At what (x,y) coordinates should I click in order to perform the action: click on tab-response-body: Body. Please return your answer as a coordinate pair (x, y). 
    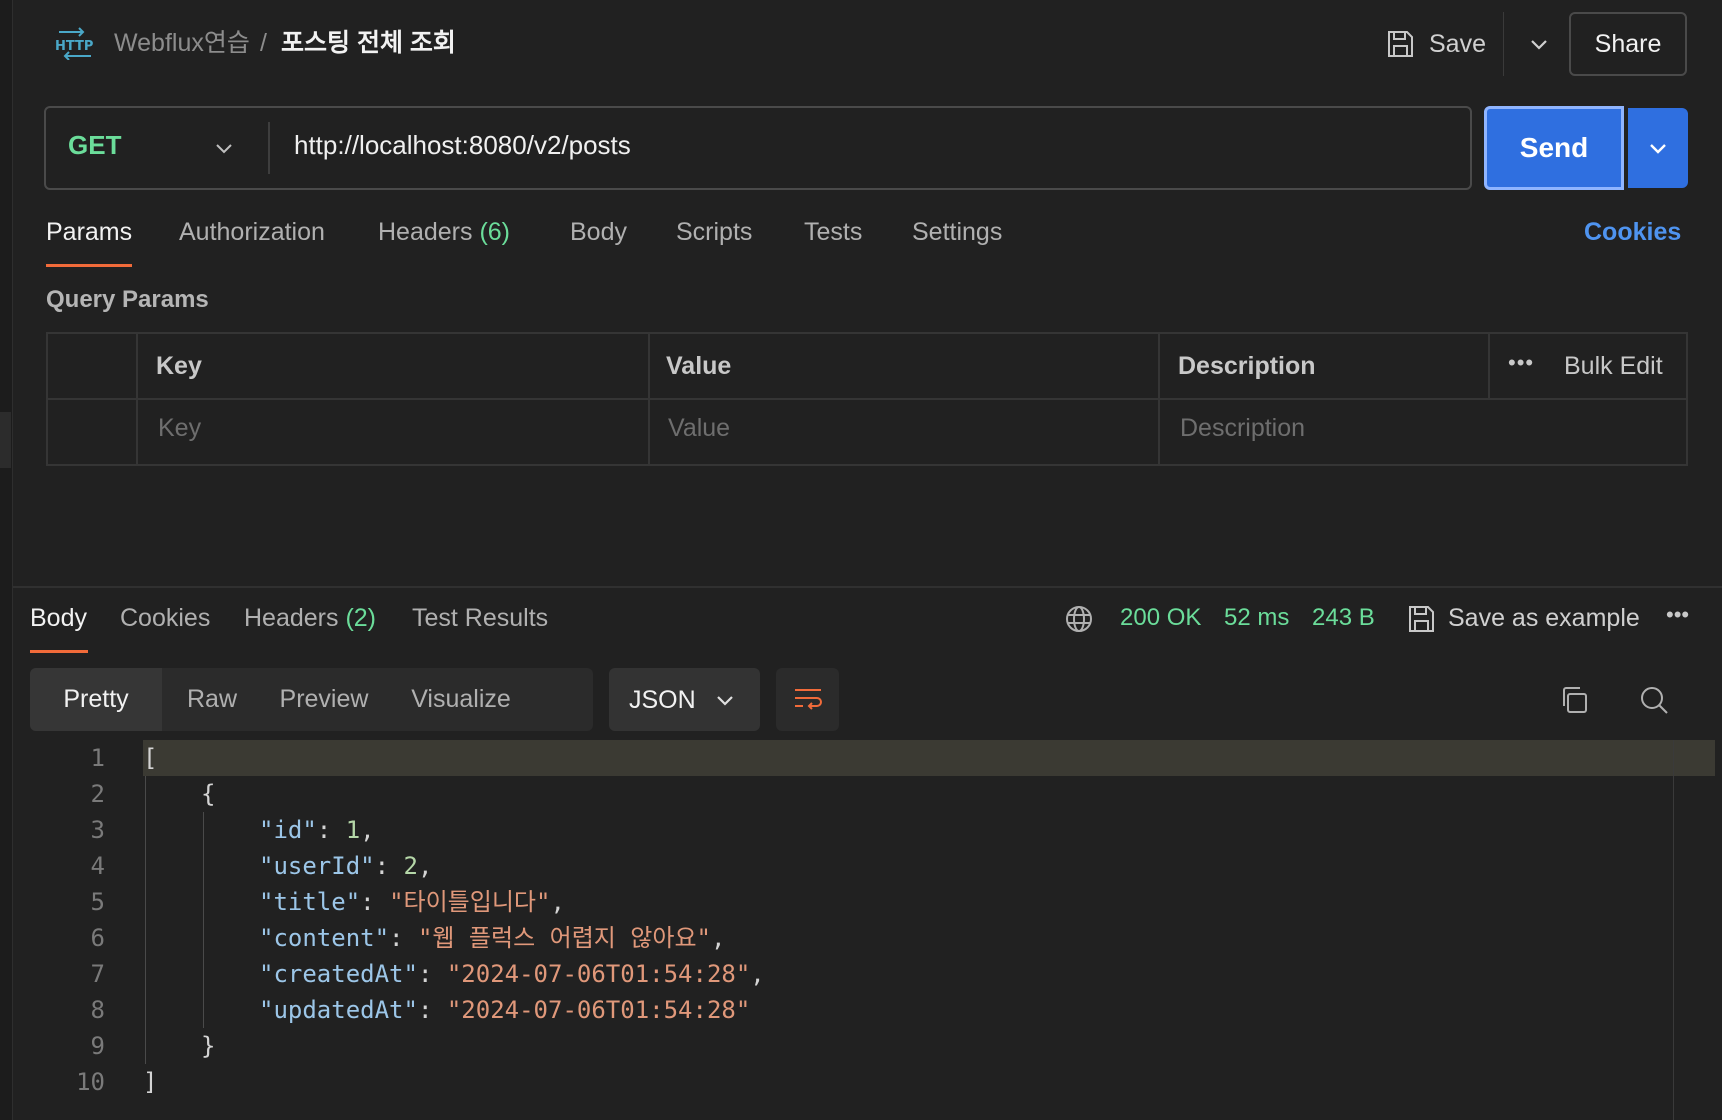
    Looking at the image, I should click on (58, 618).